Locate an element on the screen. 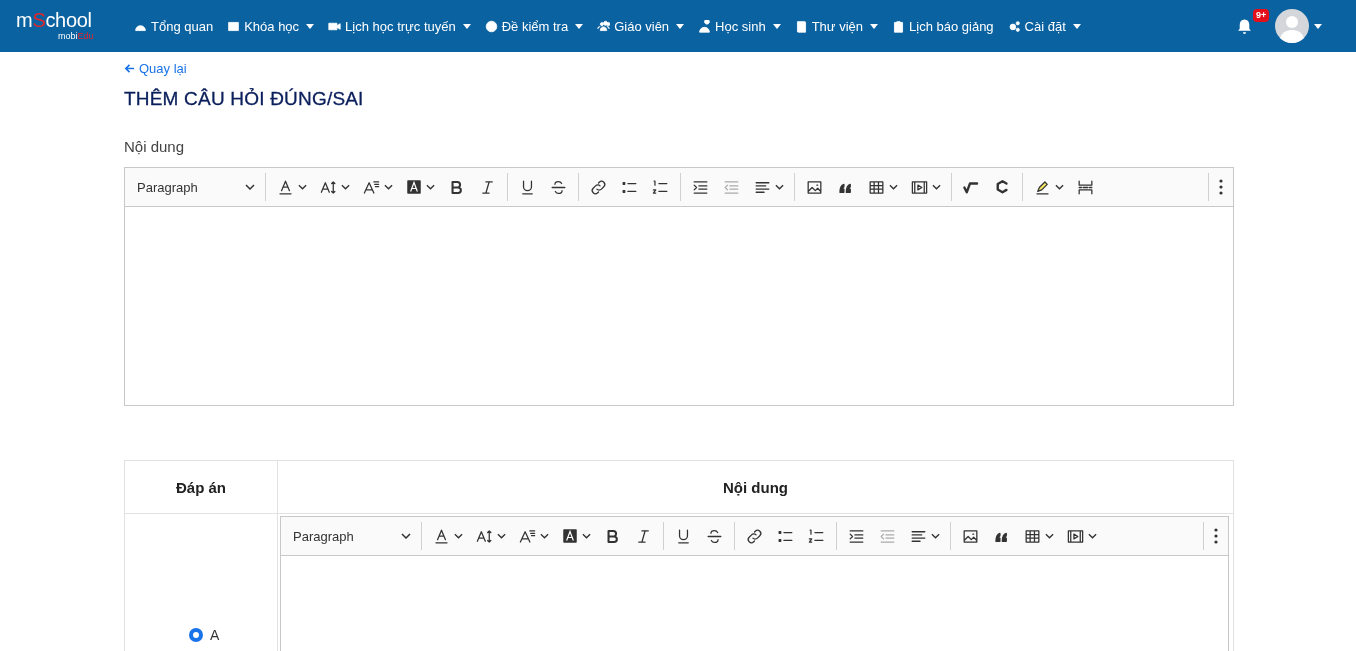 The image size is (1356, 651). users-icon is located at coordinates (604, 26).